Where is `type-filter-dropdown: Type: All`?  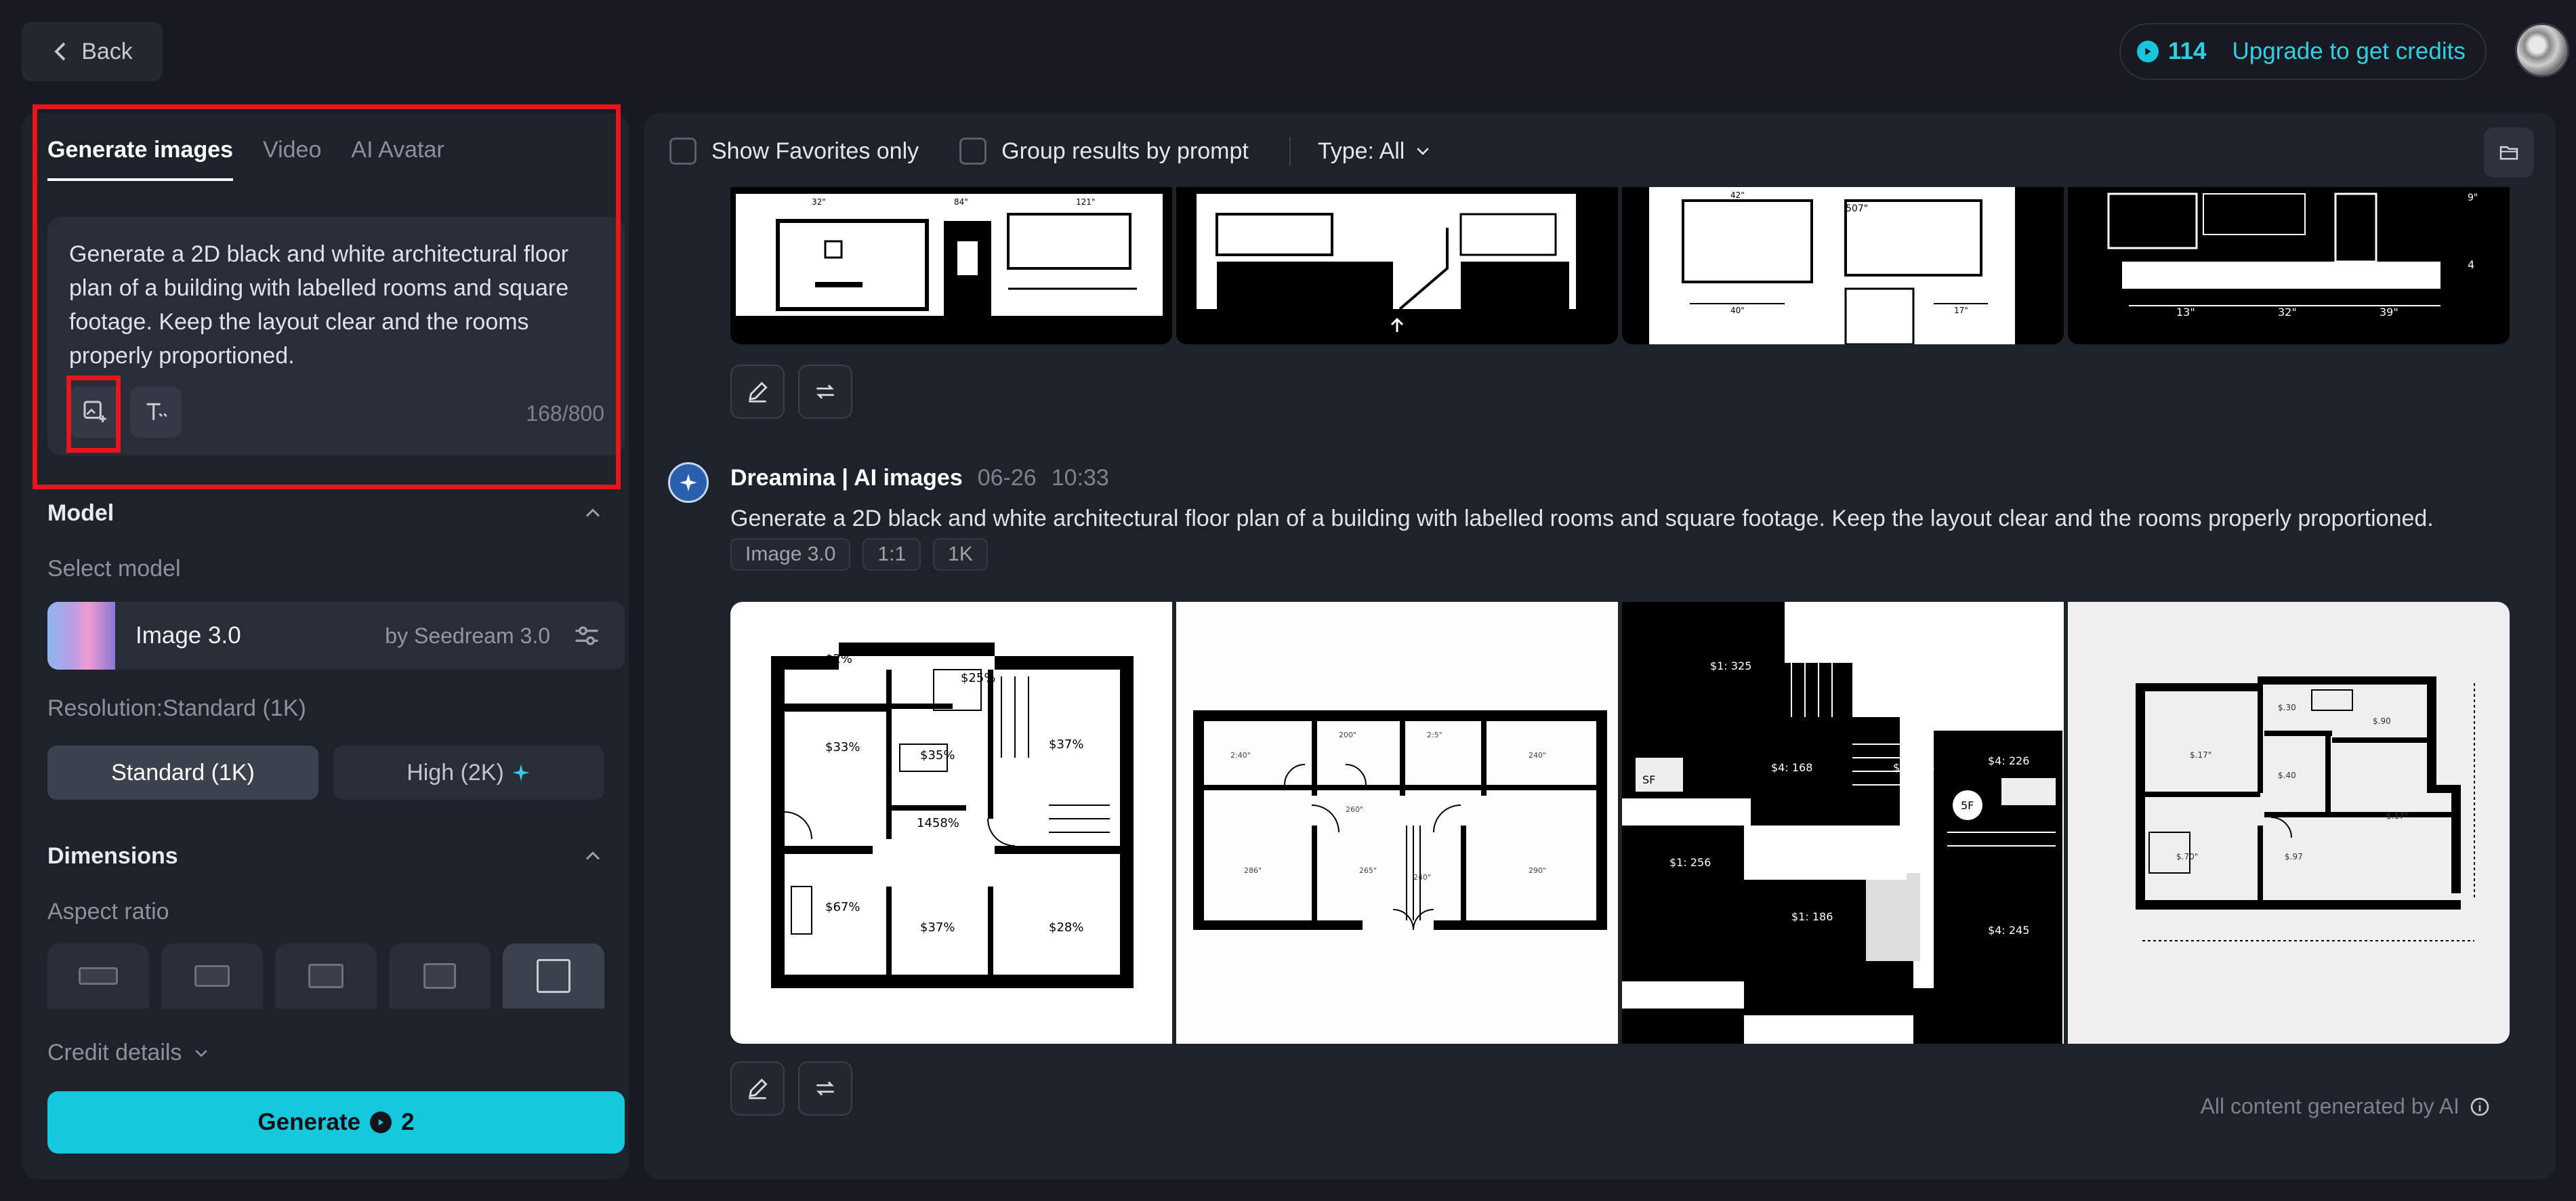 type-filter-dropdown: Type: All is located at coordinates (1375, 151).